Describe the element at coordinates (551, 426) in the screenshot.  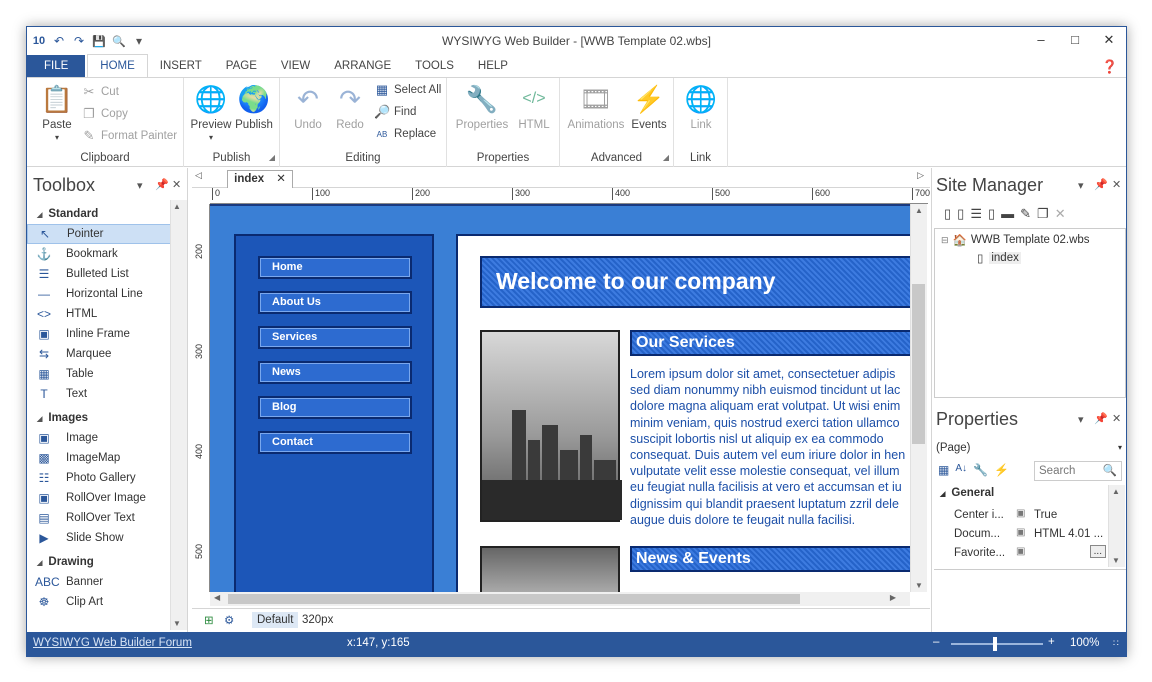
I see `city-photo` at that location.